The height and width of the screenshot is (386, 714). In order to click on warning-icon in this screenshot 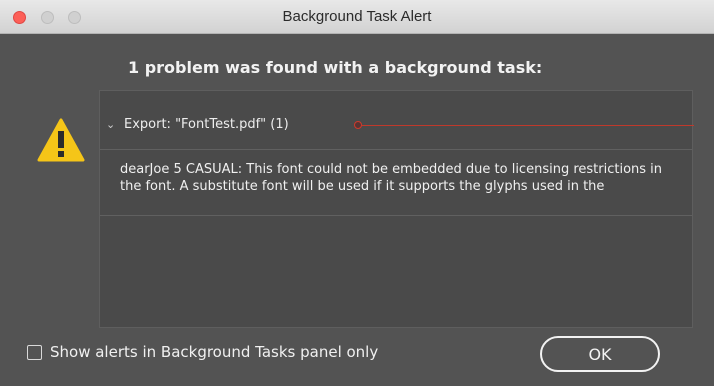, I will do `click(61, 140)`.